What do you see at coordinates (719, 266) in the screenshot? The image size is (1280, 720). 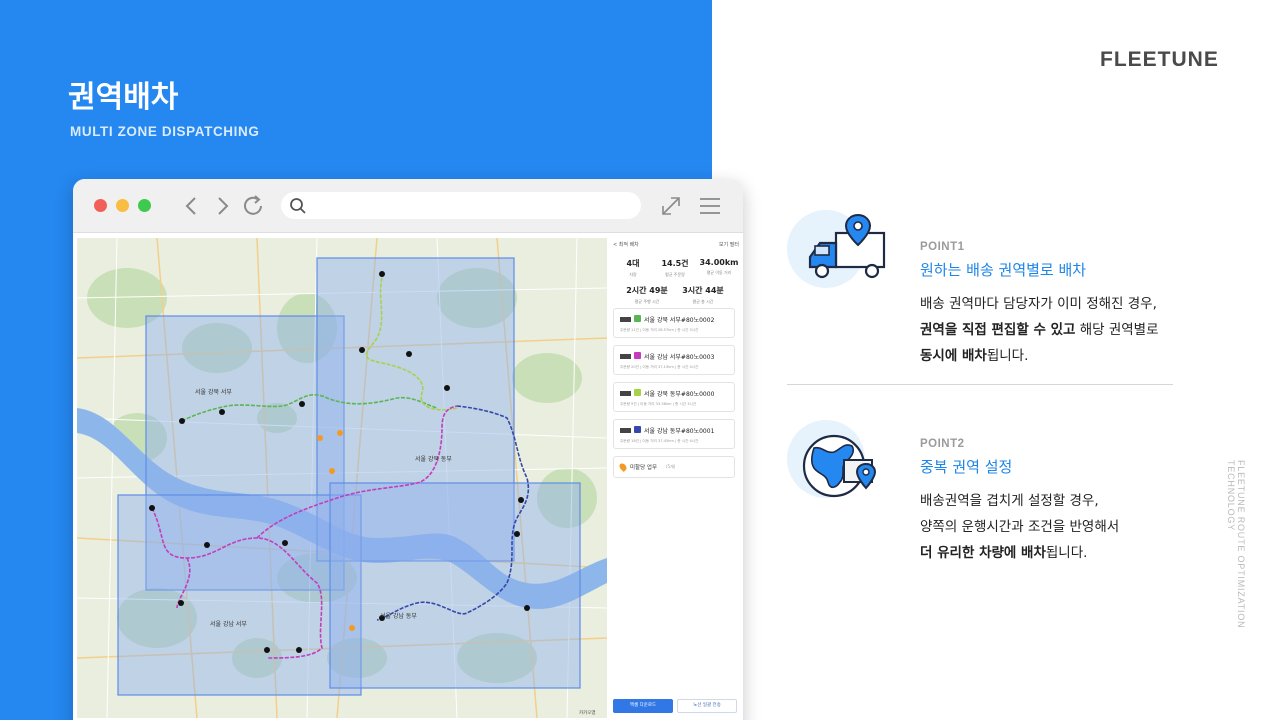 I see `stat-distance: 34.00km 평균 이동 거리` at bounding box center [719, 266].